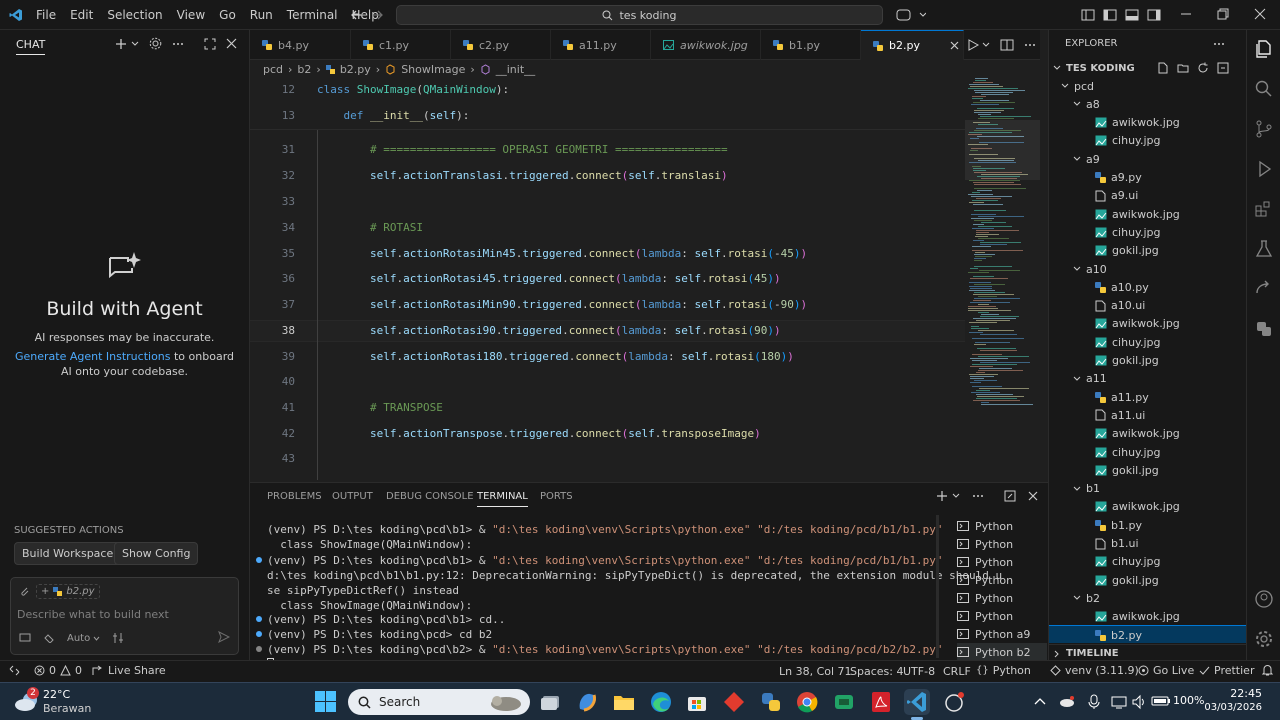 This screenshot has height=720, width=1280. What do you see at coordinates (378, 15) in the screenshot?
I see `forward-arrow-icon` at bounding box center [378, 15].